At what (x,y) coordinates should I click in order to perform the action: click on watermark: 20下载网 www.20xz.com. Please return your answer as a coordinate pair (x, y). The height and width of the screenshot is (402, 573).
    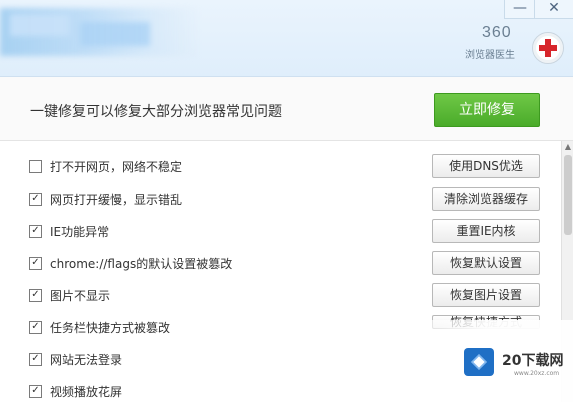
    Looking at the image, I should click on (501, 361).